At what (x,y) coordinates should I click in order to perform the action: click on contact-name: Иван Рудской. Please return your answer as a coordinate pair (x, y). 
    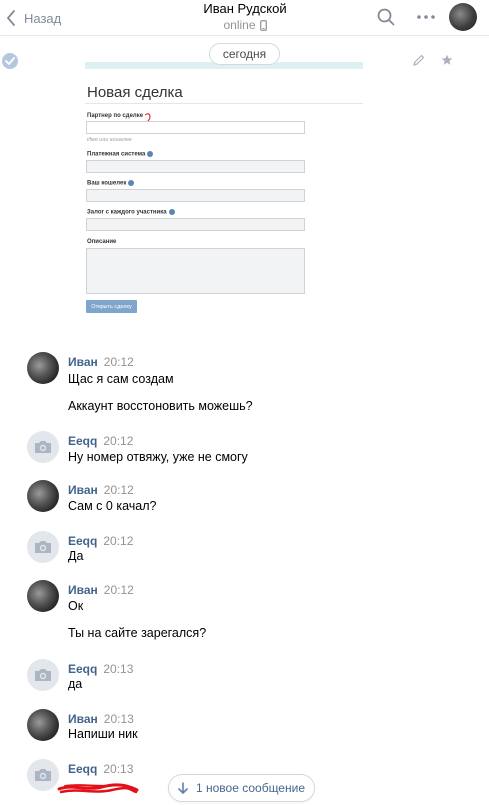
    Looking at the image, I should click on (245, 9).